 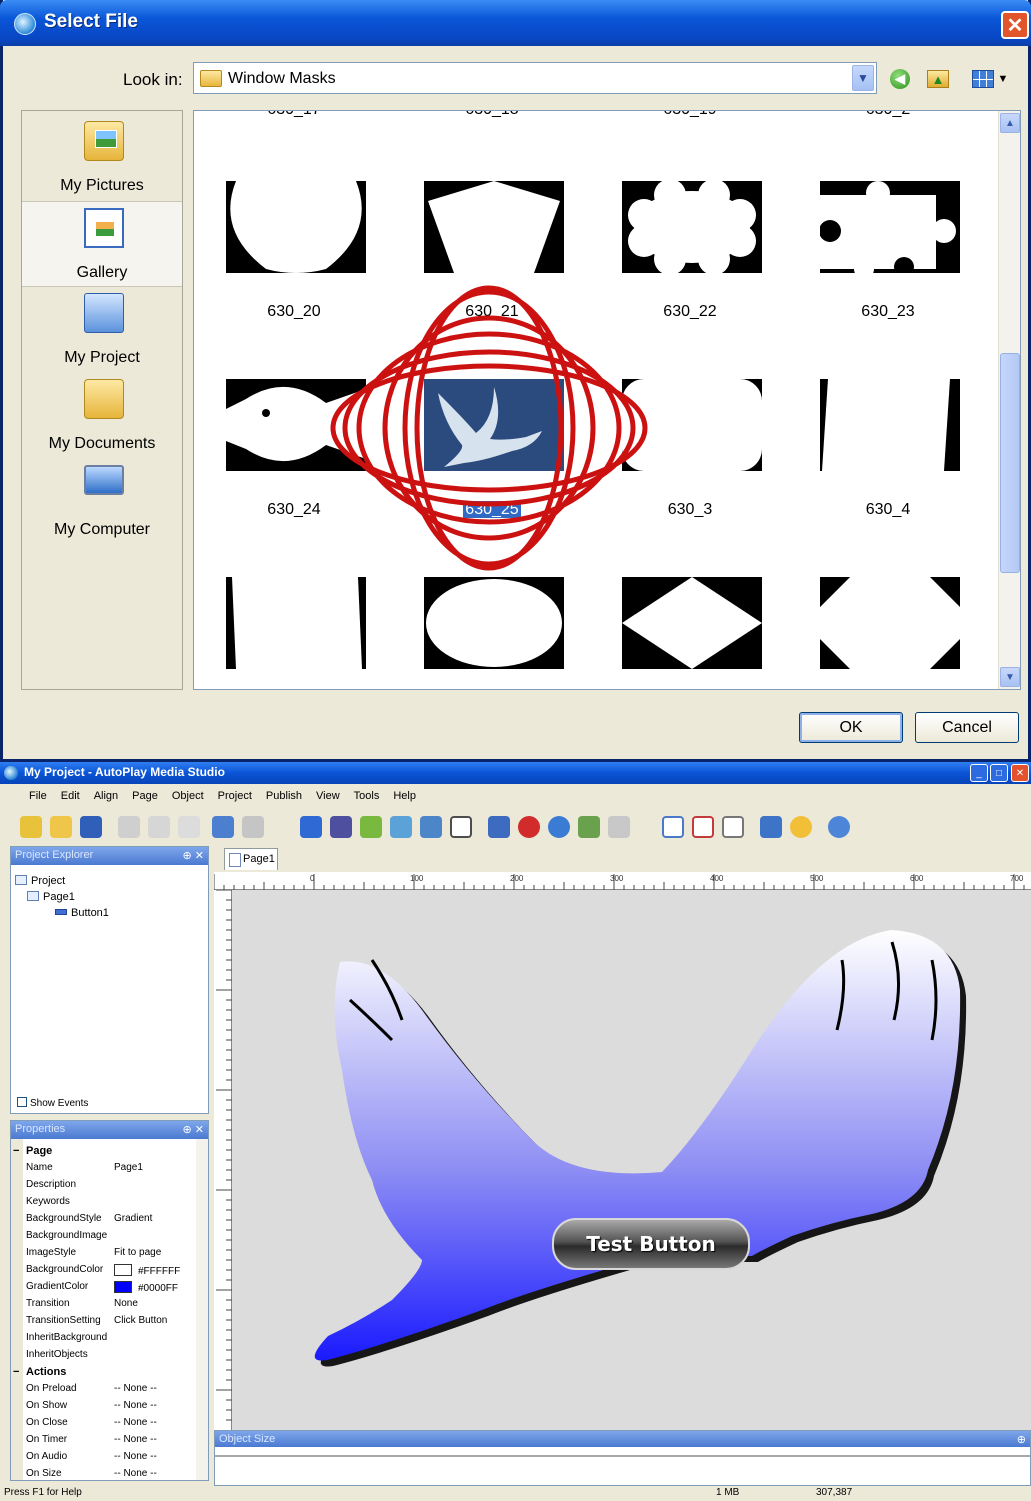 I want to click on tree-node-button: Button1, so click(x=62, y=915).